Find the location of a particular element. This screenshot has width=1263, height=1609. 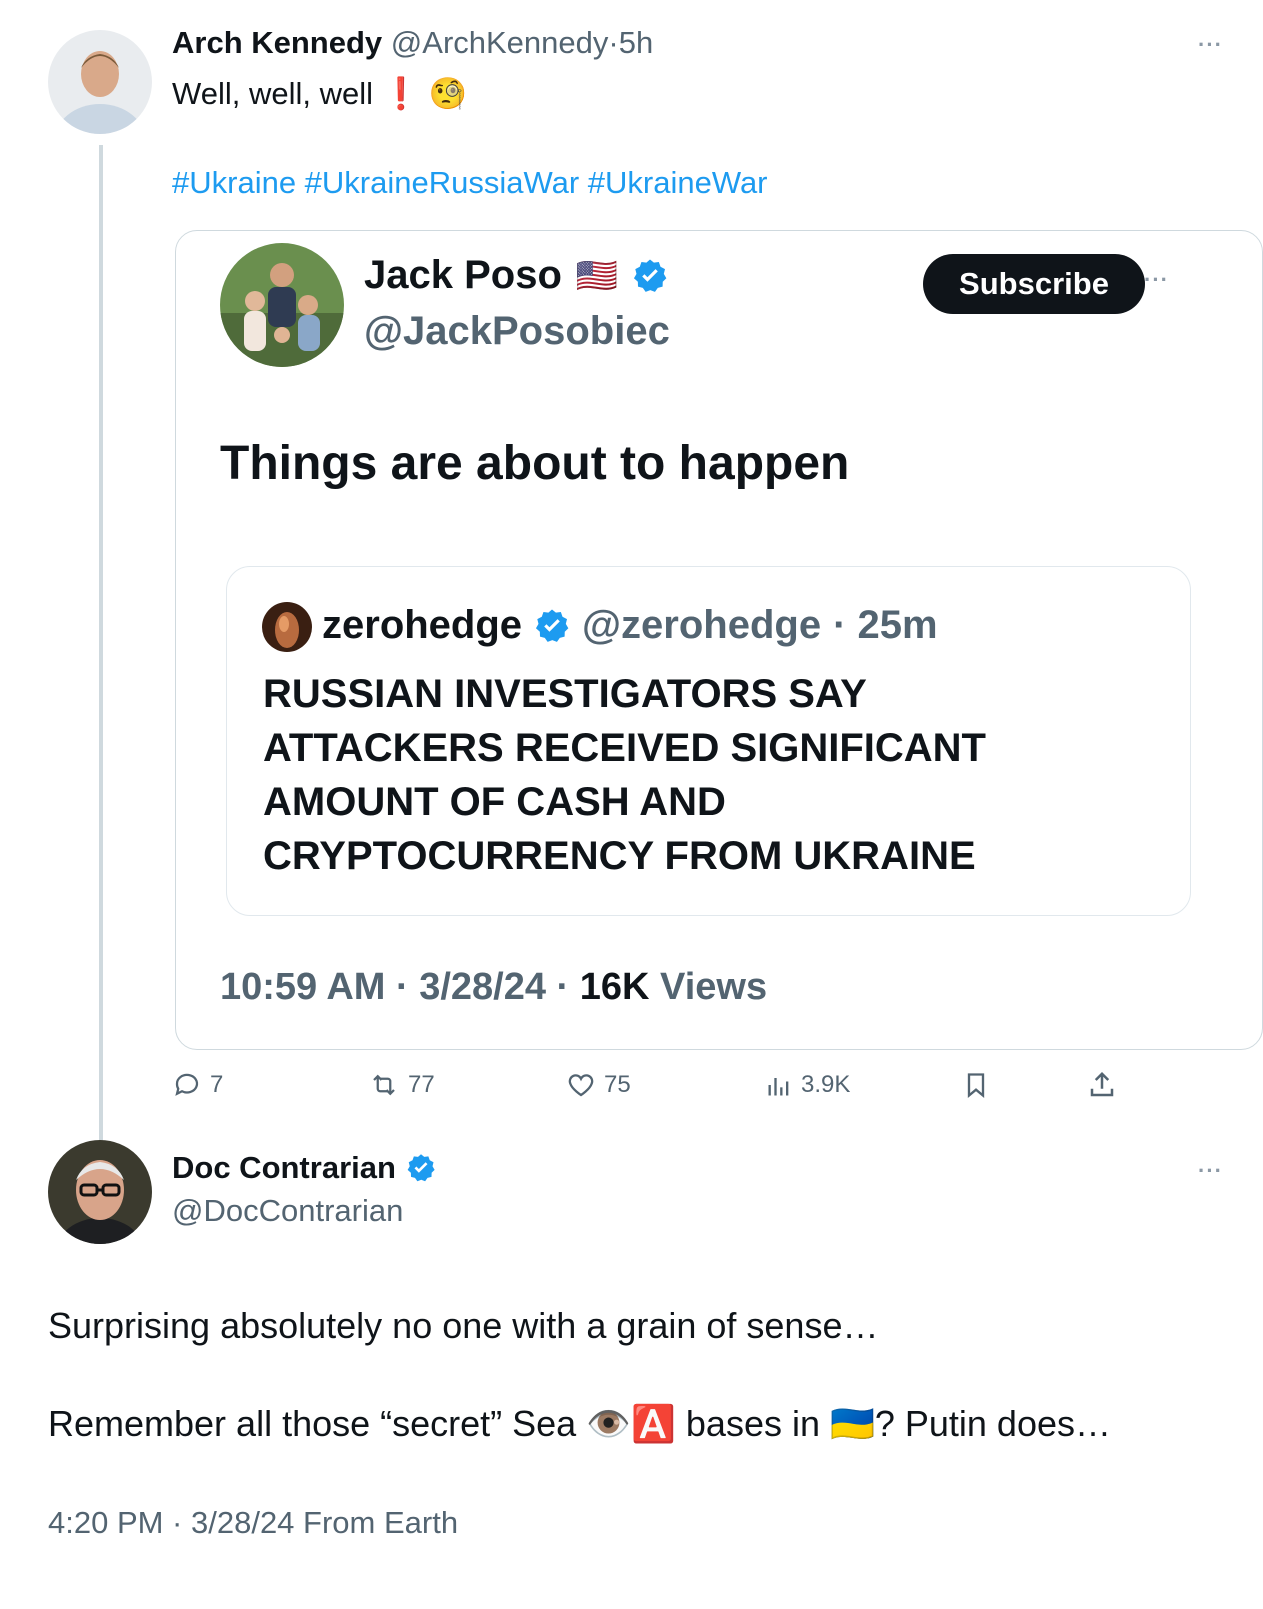

repost-count: 77 is located at coordinates (421, 1084).